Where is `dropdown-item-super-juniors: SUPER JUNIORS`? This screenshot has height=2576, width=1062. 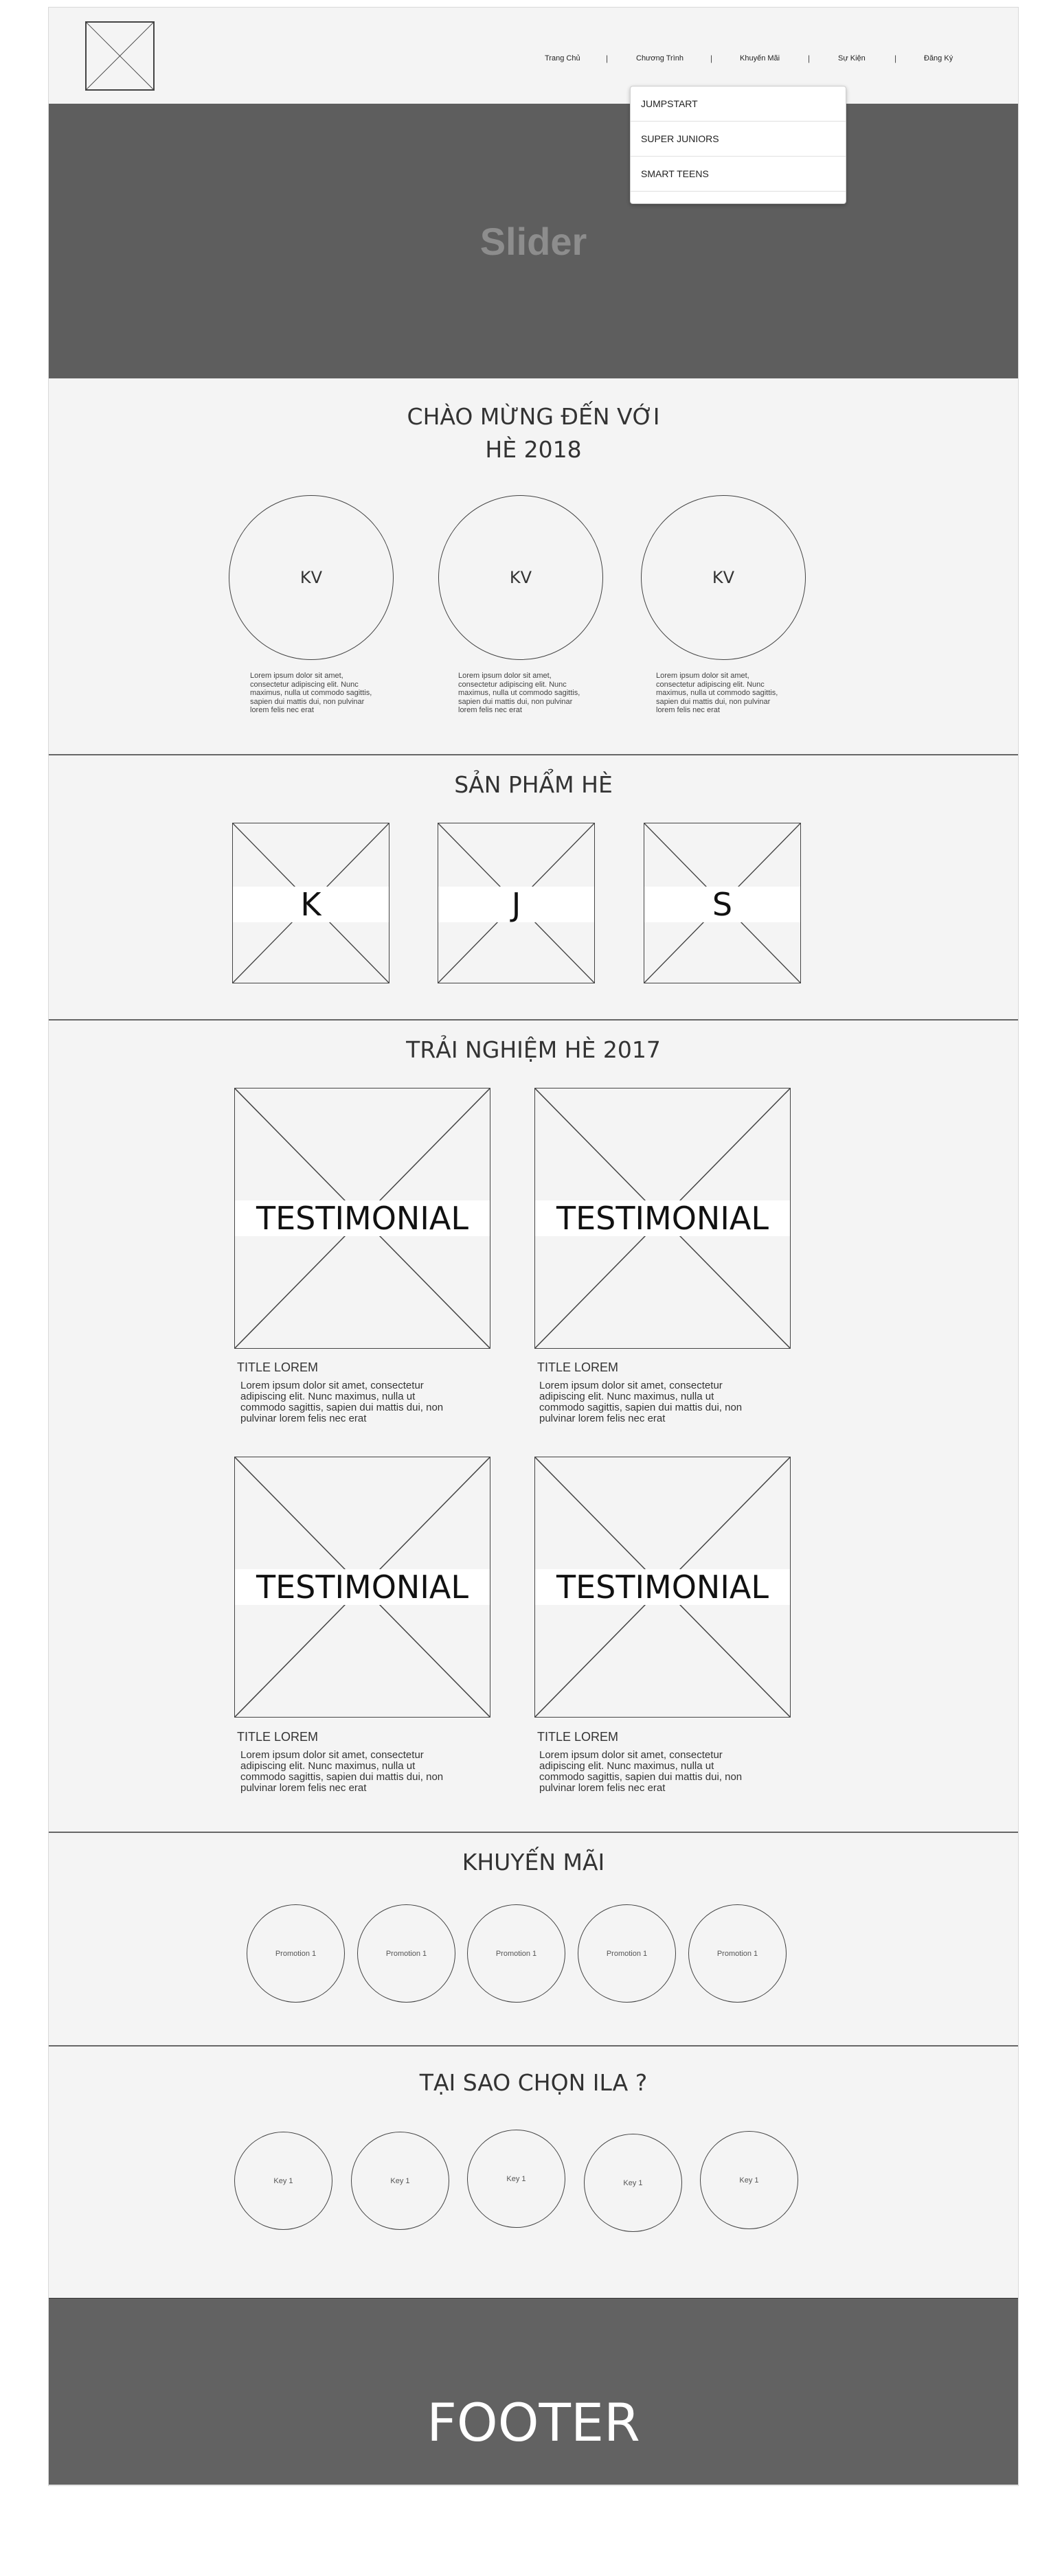 dropdown-item-super-juniors: SUPER JUNIORS is located at coordinates (738, 139).